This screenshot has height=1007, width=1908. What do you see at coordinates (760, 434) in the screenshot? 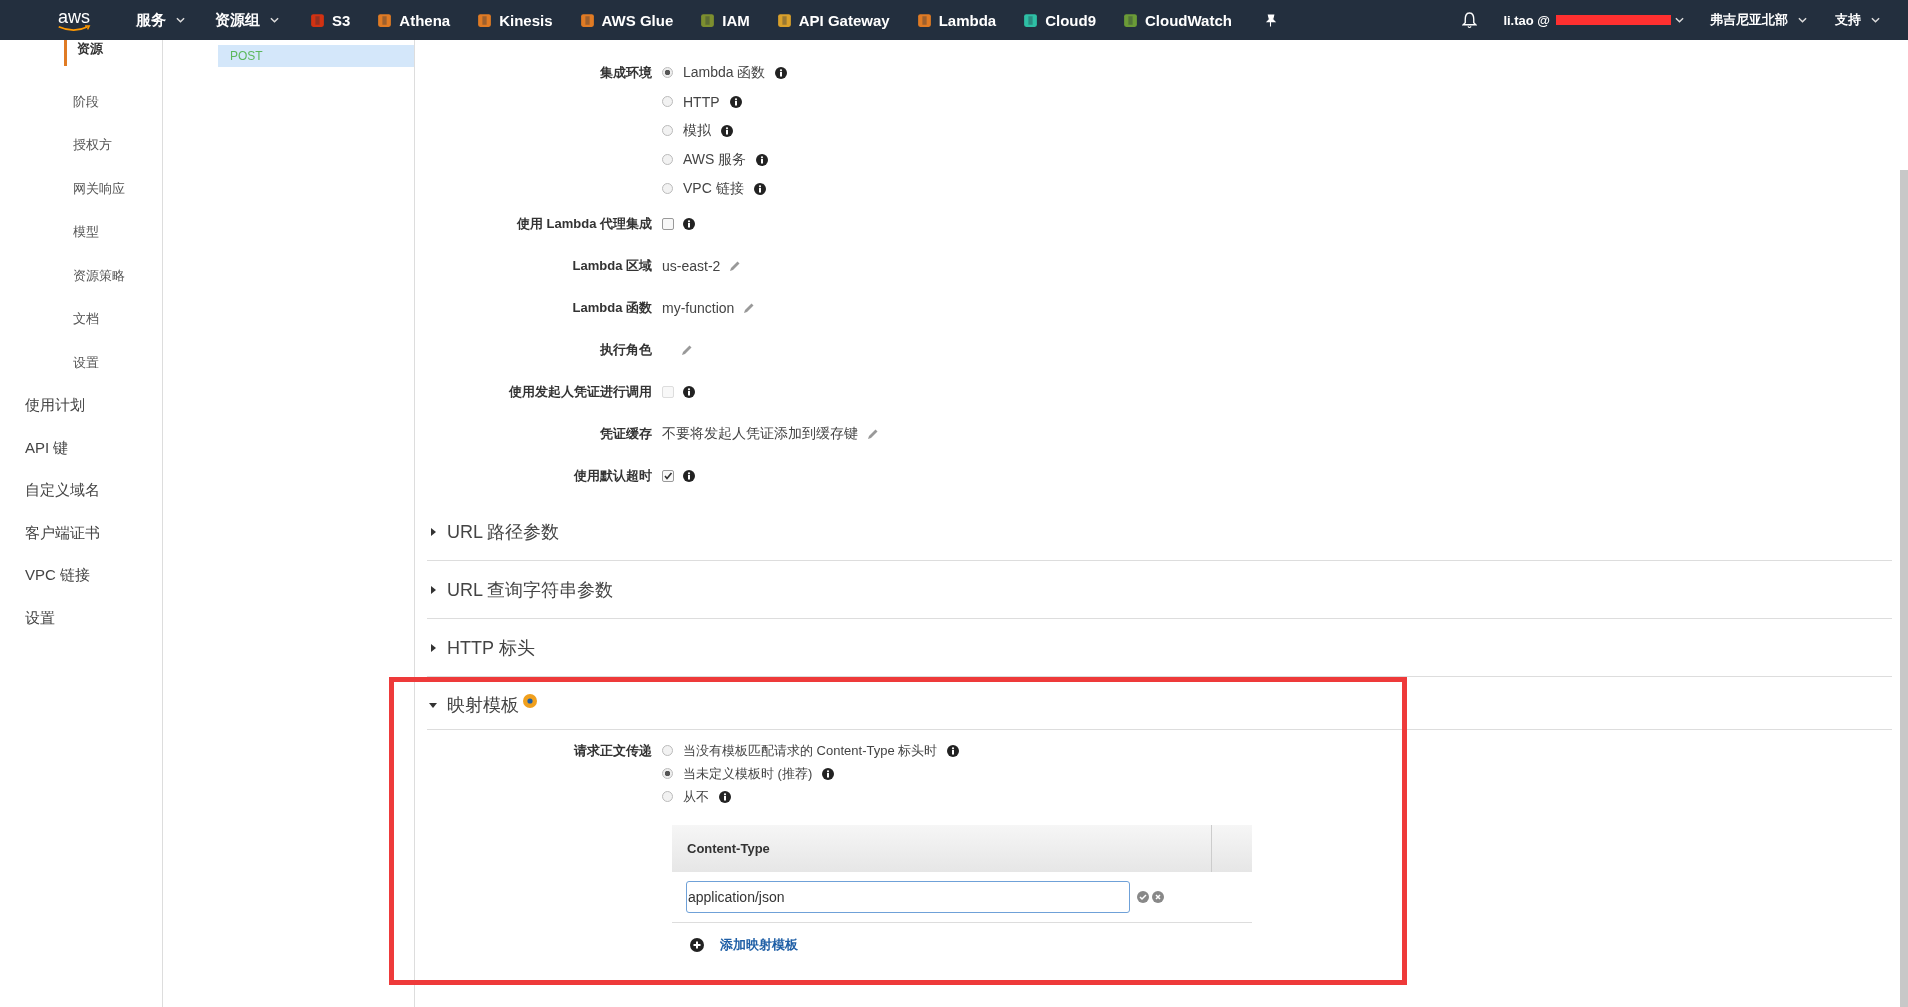
I see `field-value: 不要将发起人凭证添加到缓存键` at bounding box center [760, 434].